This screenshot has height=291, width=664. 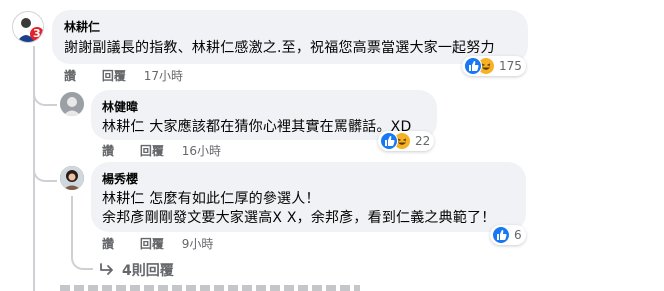 What do you see at coordinates (82, 26) in the screenshot?
I see `comment-author: 林耕仁` at bounding box center [82, 26].